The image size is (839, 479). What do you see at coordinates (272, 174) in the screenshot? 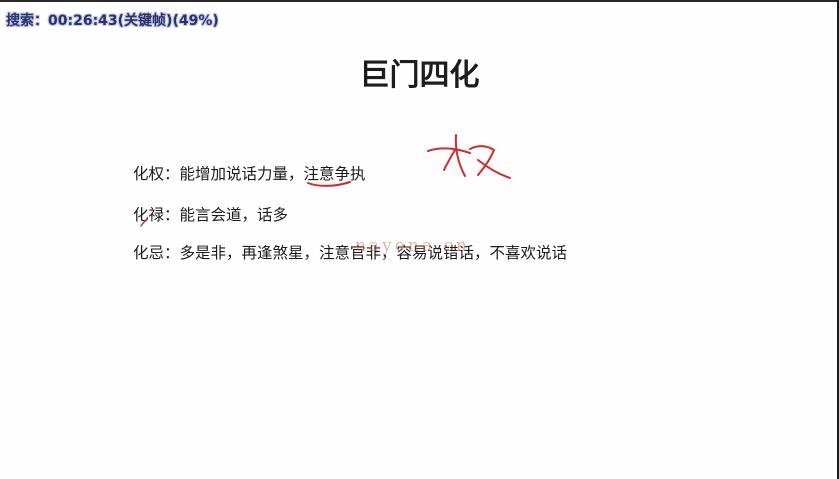
I see `line-text: 能增加说话力量，注意争执` at bounding box center [272, 174].